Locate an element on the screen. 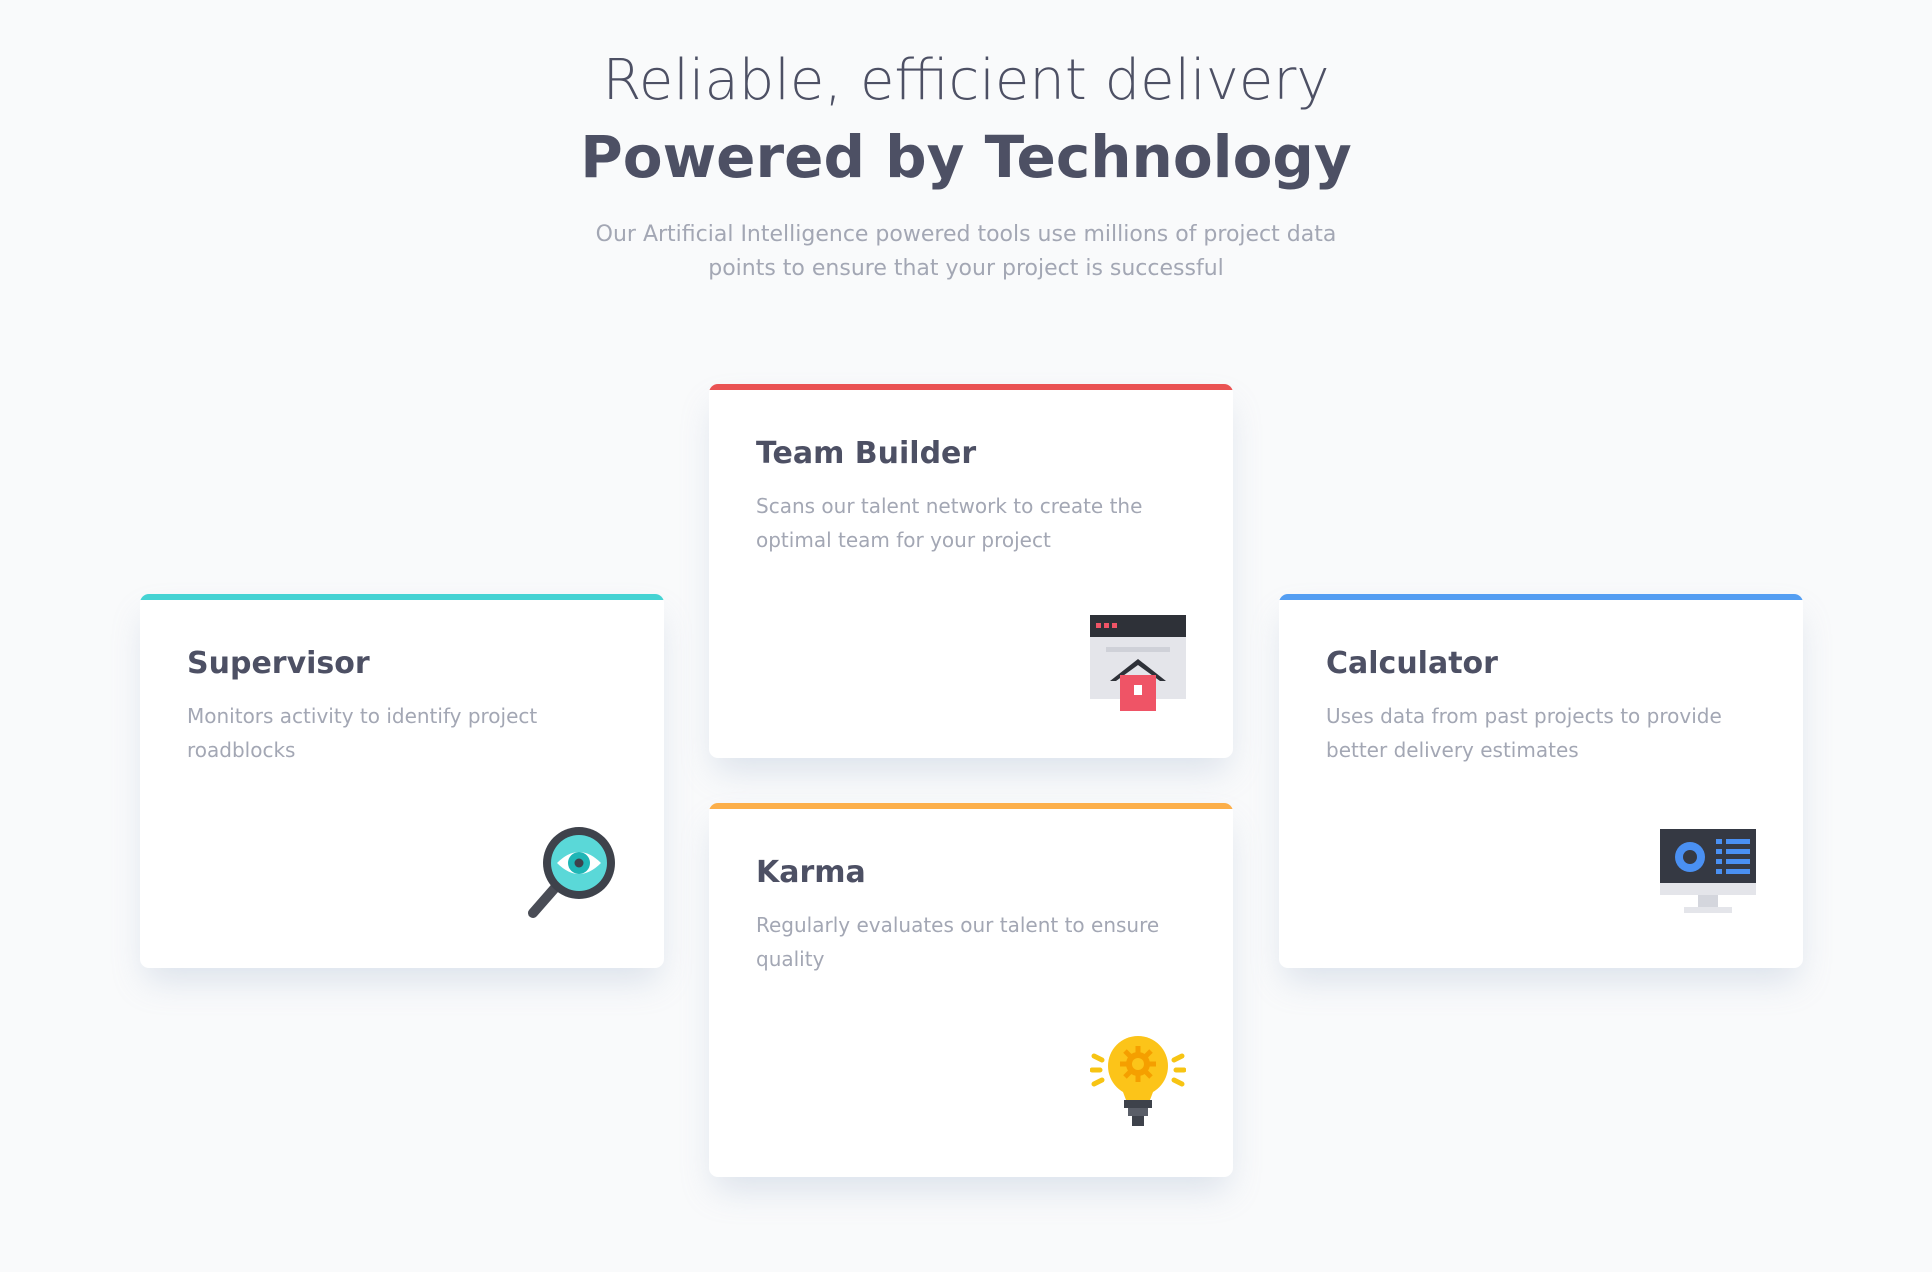 The image size is (1932, 1272). card-title: Team Builder is located at coordinates (866, 453).